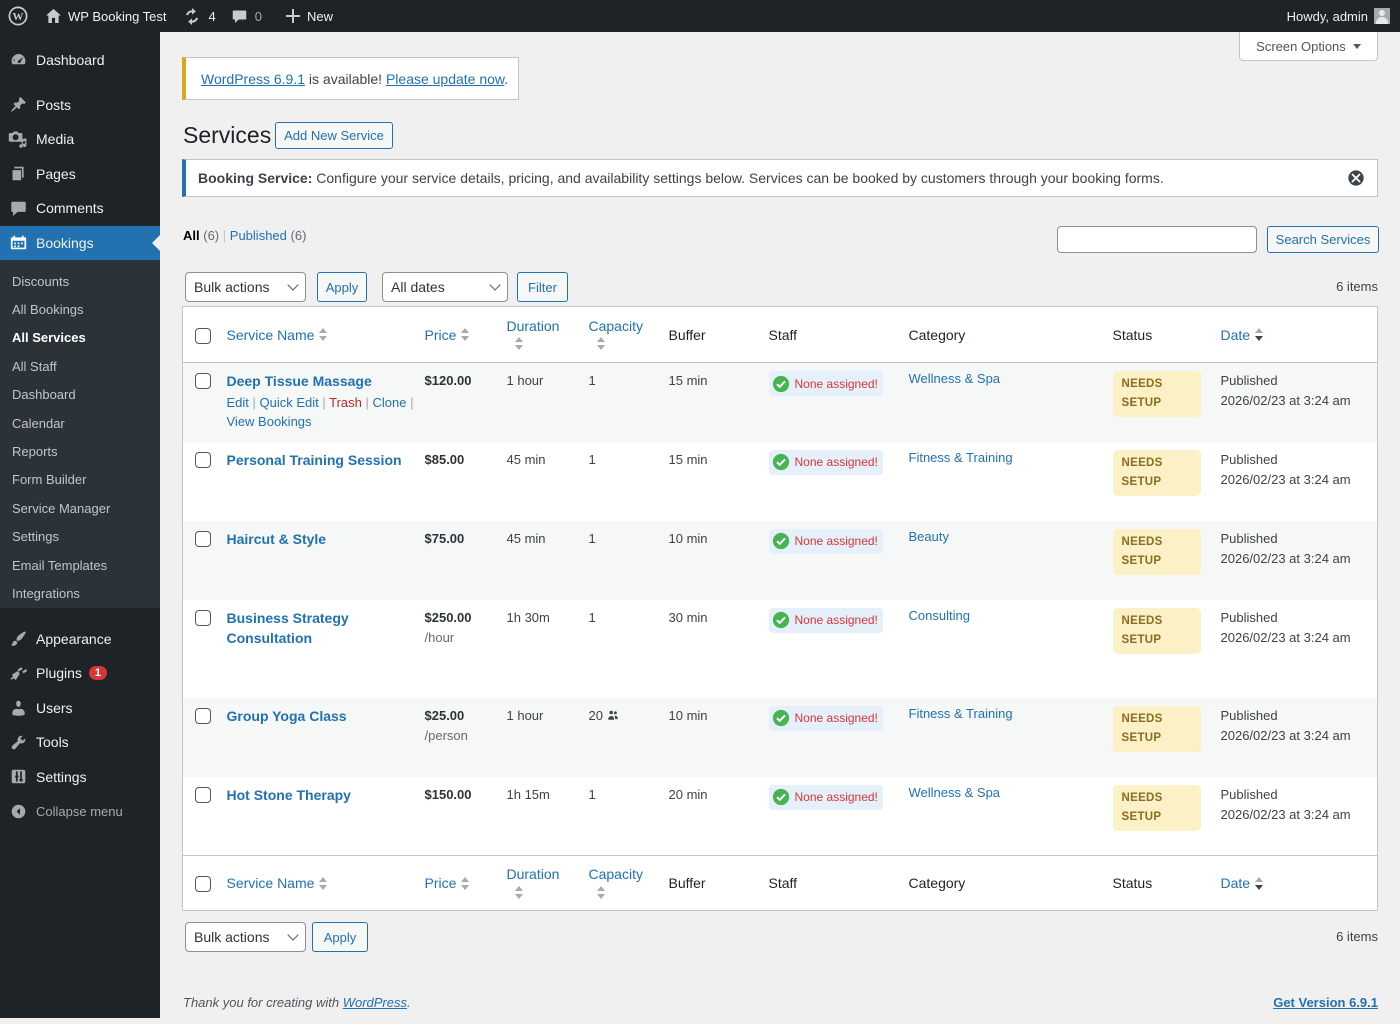 The image size is (1400, 1024). I want to click on svg-text: W, so click(18, 17).